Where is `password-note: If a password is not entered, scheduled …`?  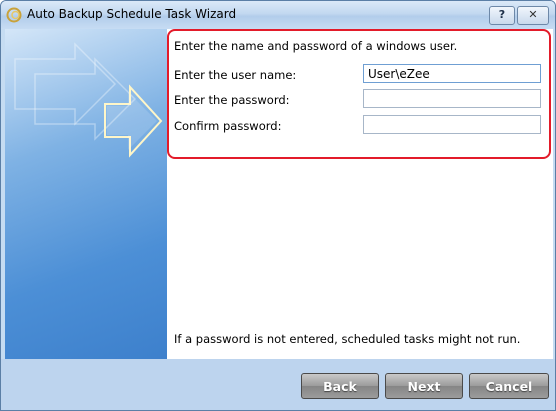
password-note: If a password is not entered, scheduled … is located at coordinates (347, 339).